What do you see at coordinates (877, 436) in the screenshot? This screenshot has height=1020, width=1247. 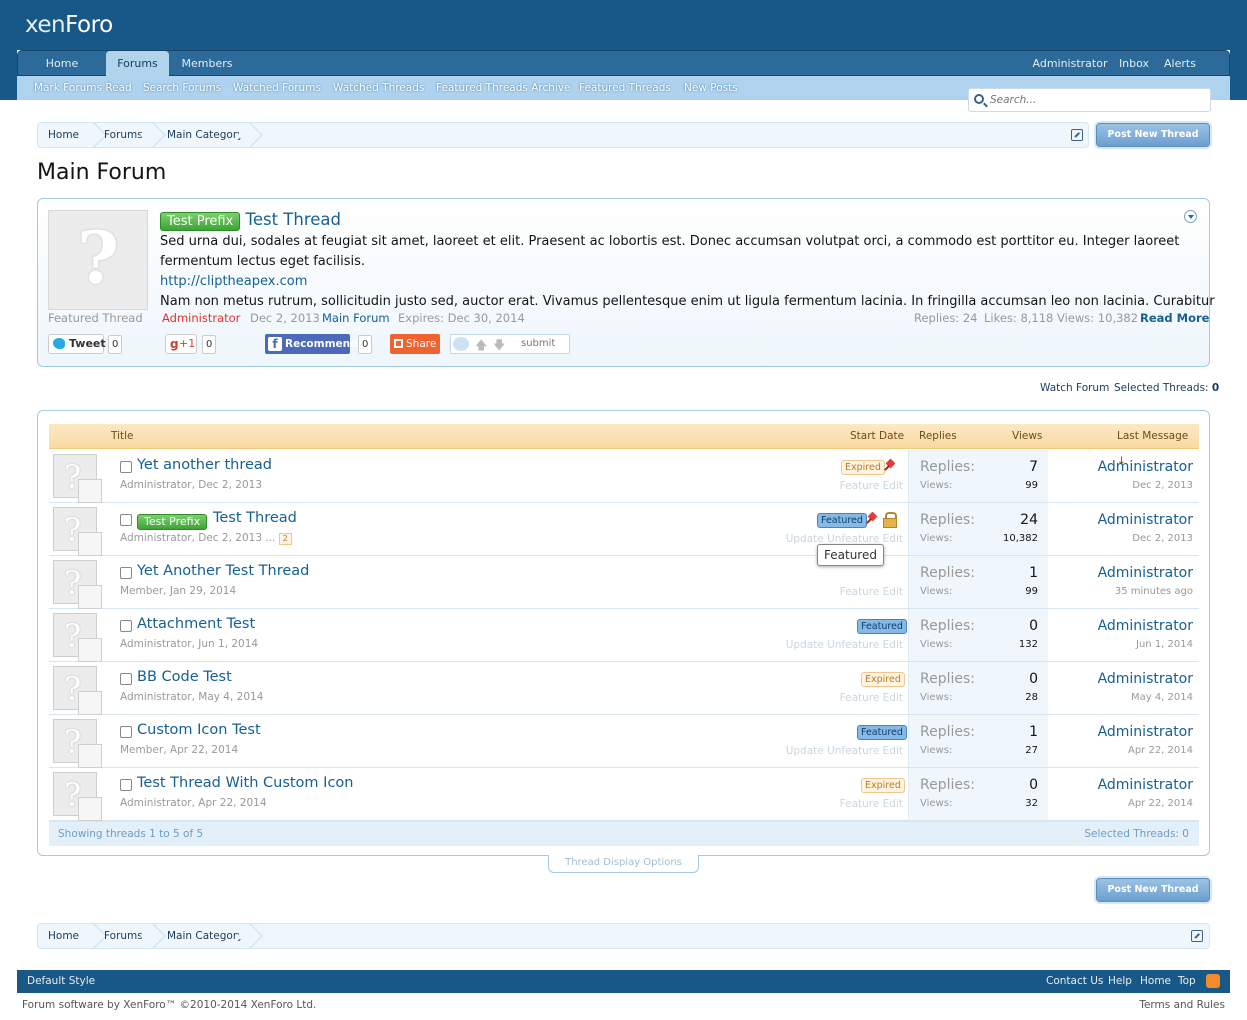 I see `column-start-date: Start Date` at bounding box center [877, 436].